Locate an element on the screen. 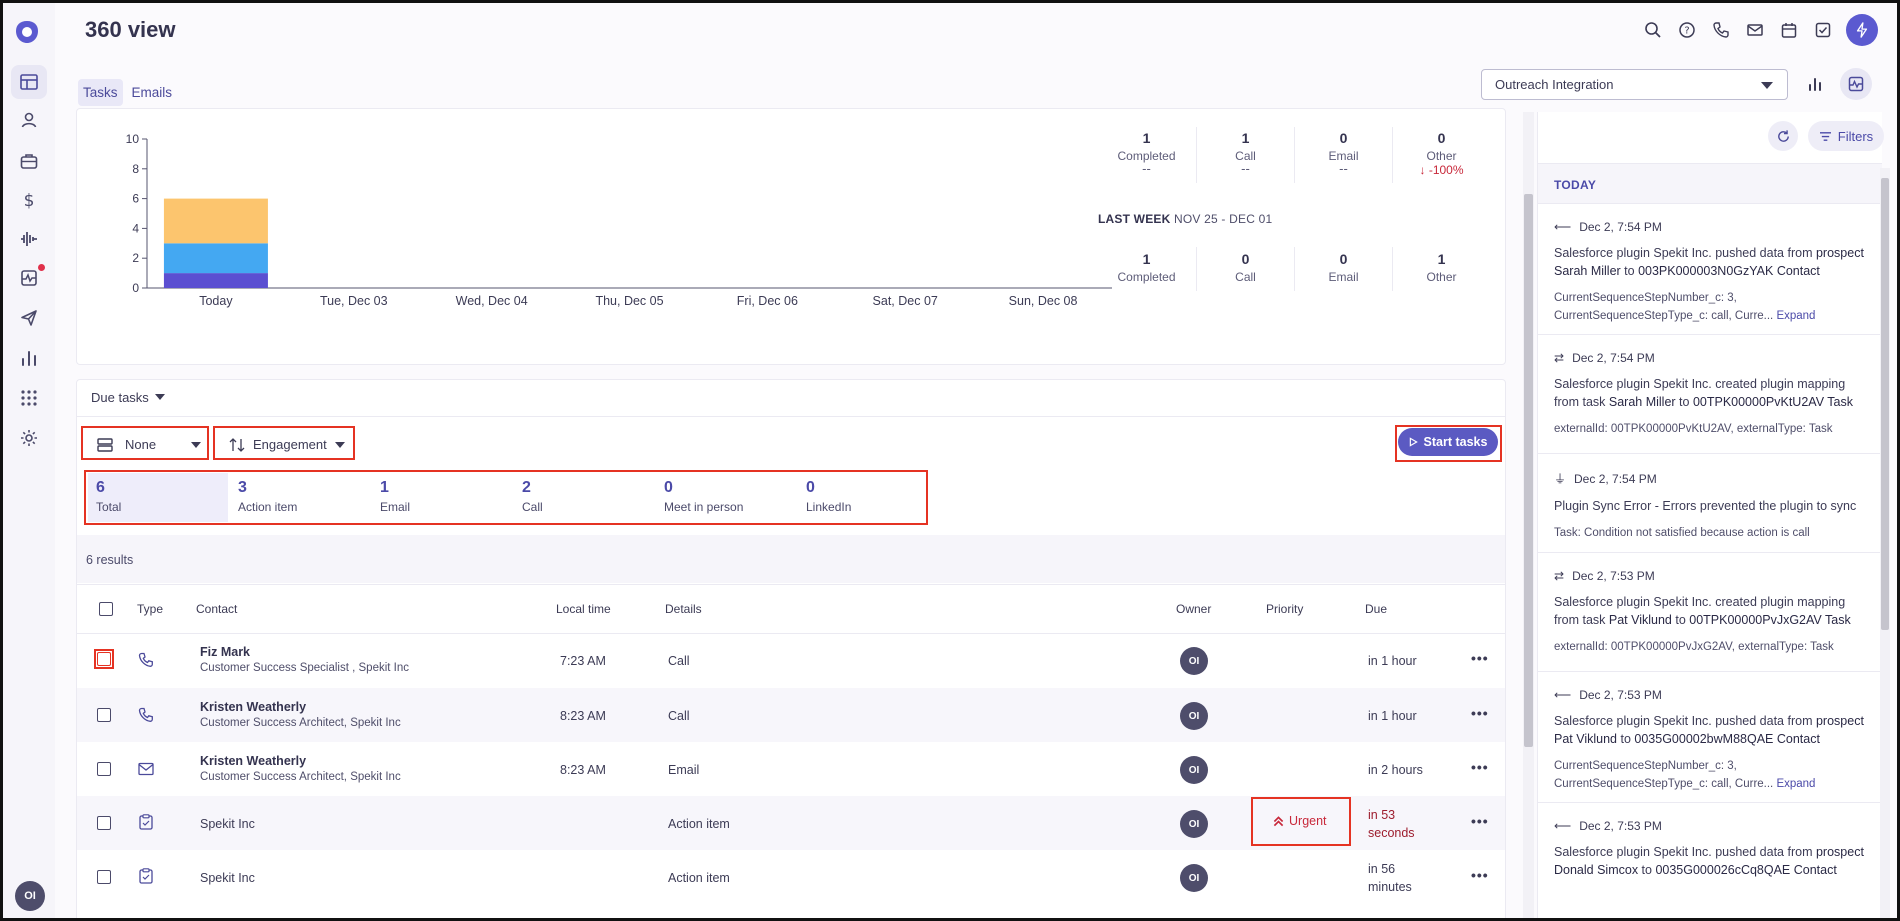 The image size is (1900, 921). notification-dot is located at coordinates (41, 267).